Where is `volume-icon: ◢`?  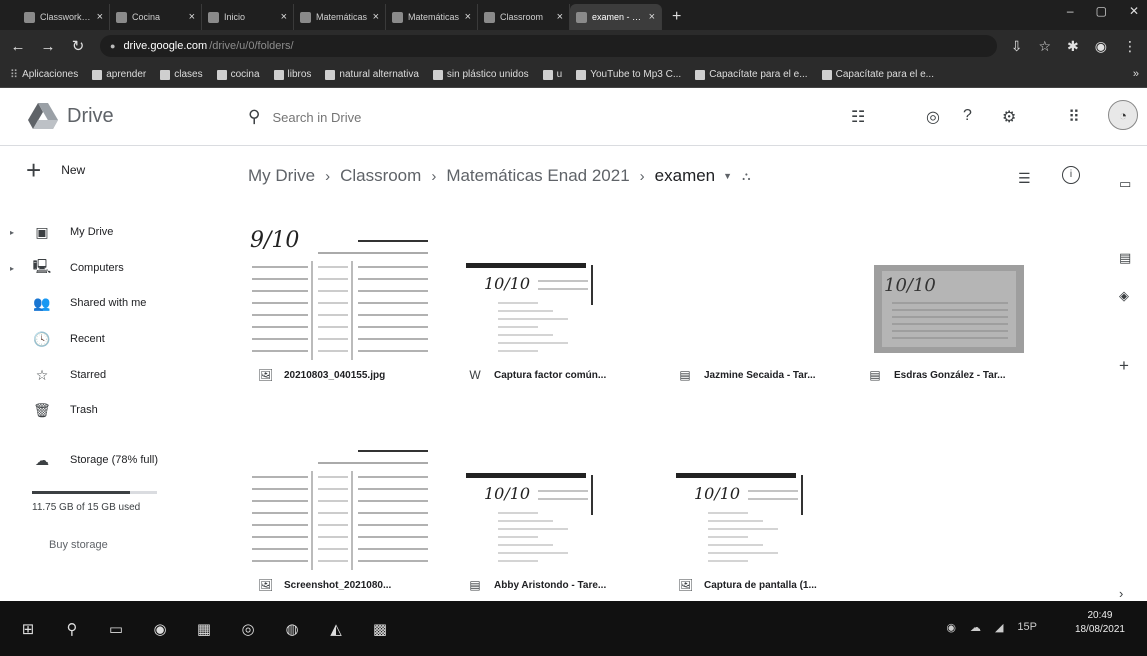 volume-icon: ◢ is located at coordinates (999, 627).